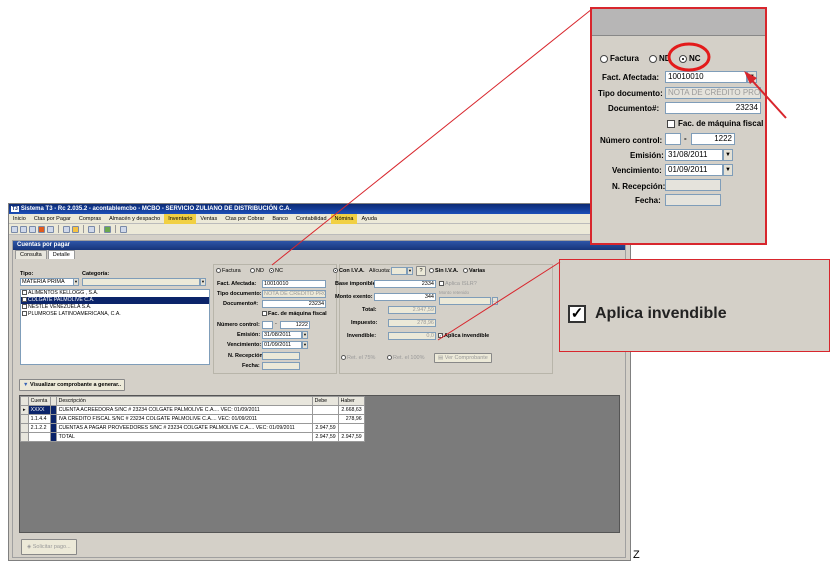  What do you see at coordinates (276, 271) in the screenshot?
I see `radio-nc: NC` at bounding box center [276, 271].